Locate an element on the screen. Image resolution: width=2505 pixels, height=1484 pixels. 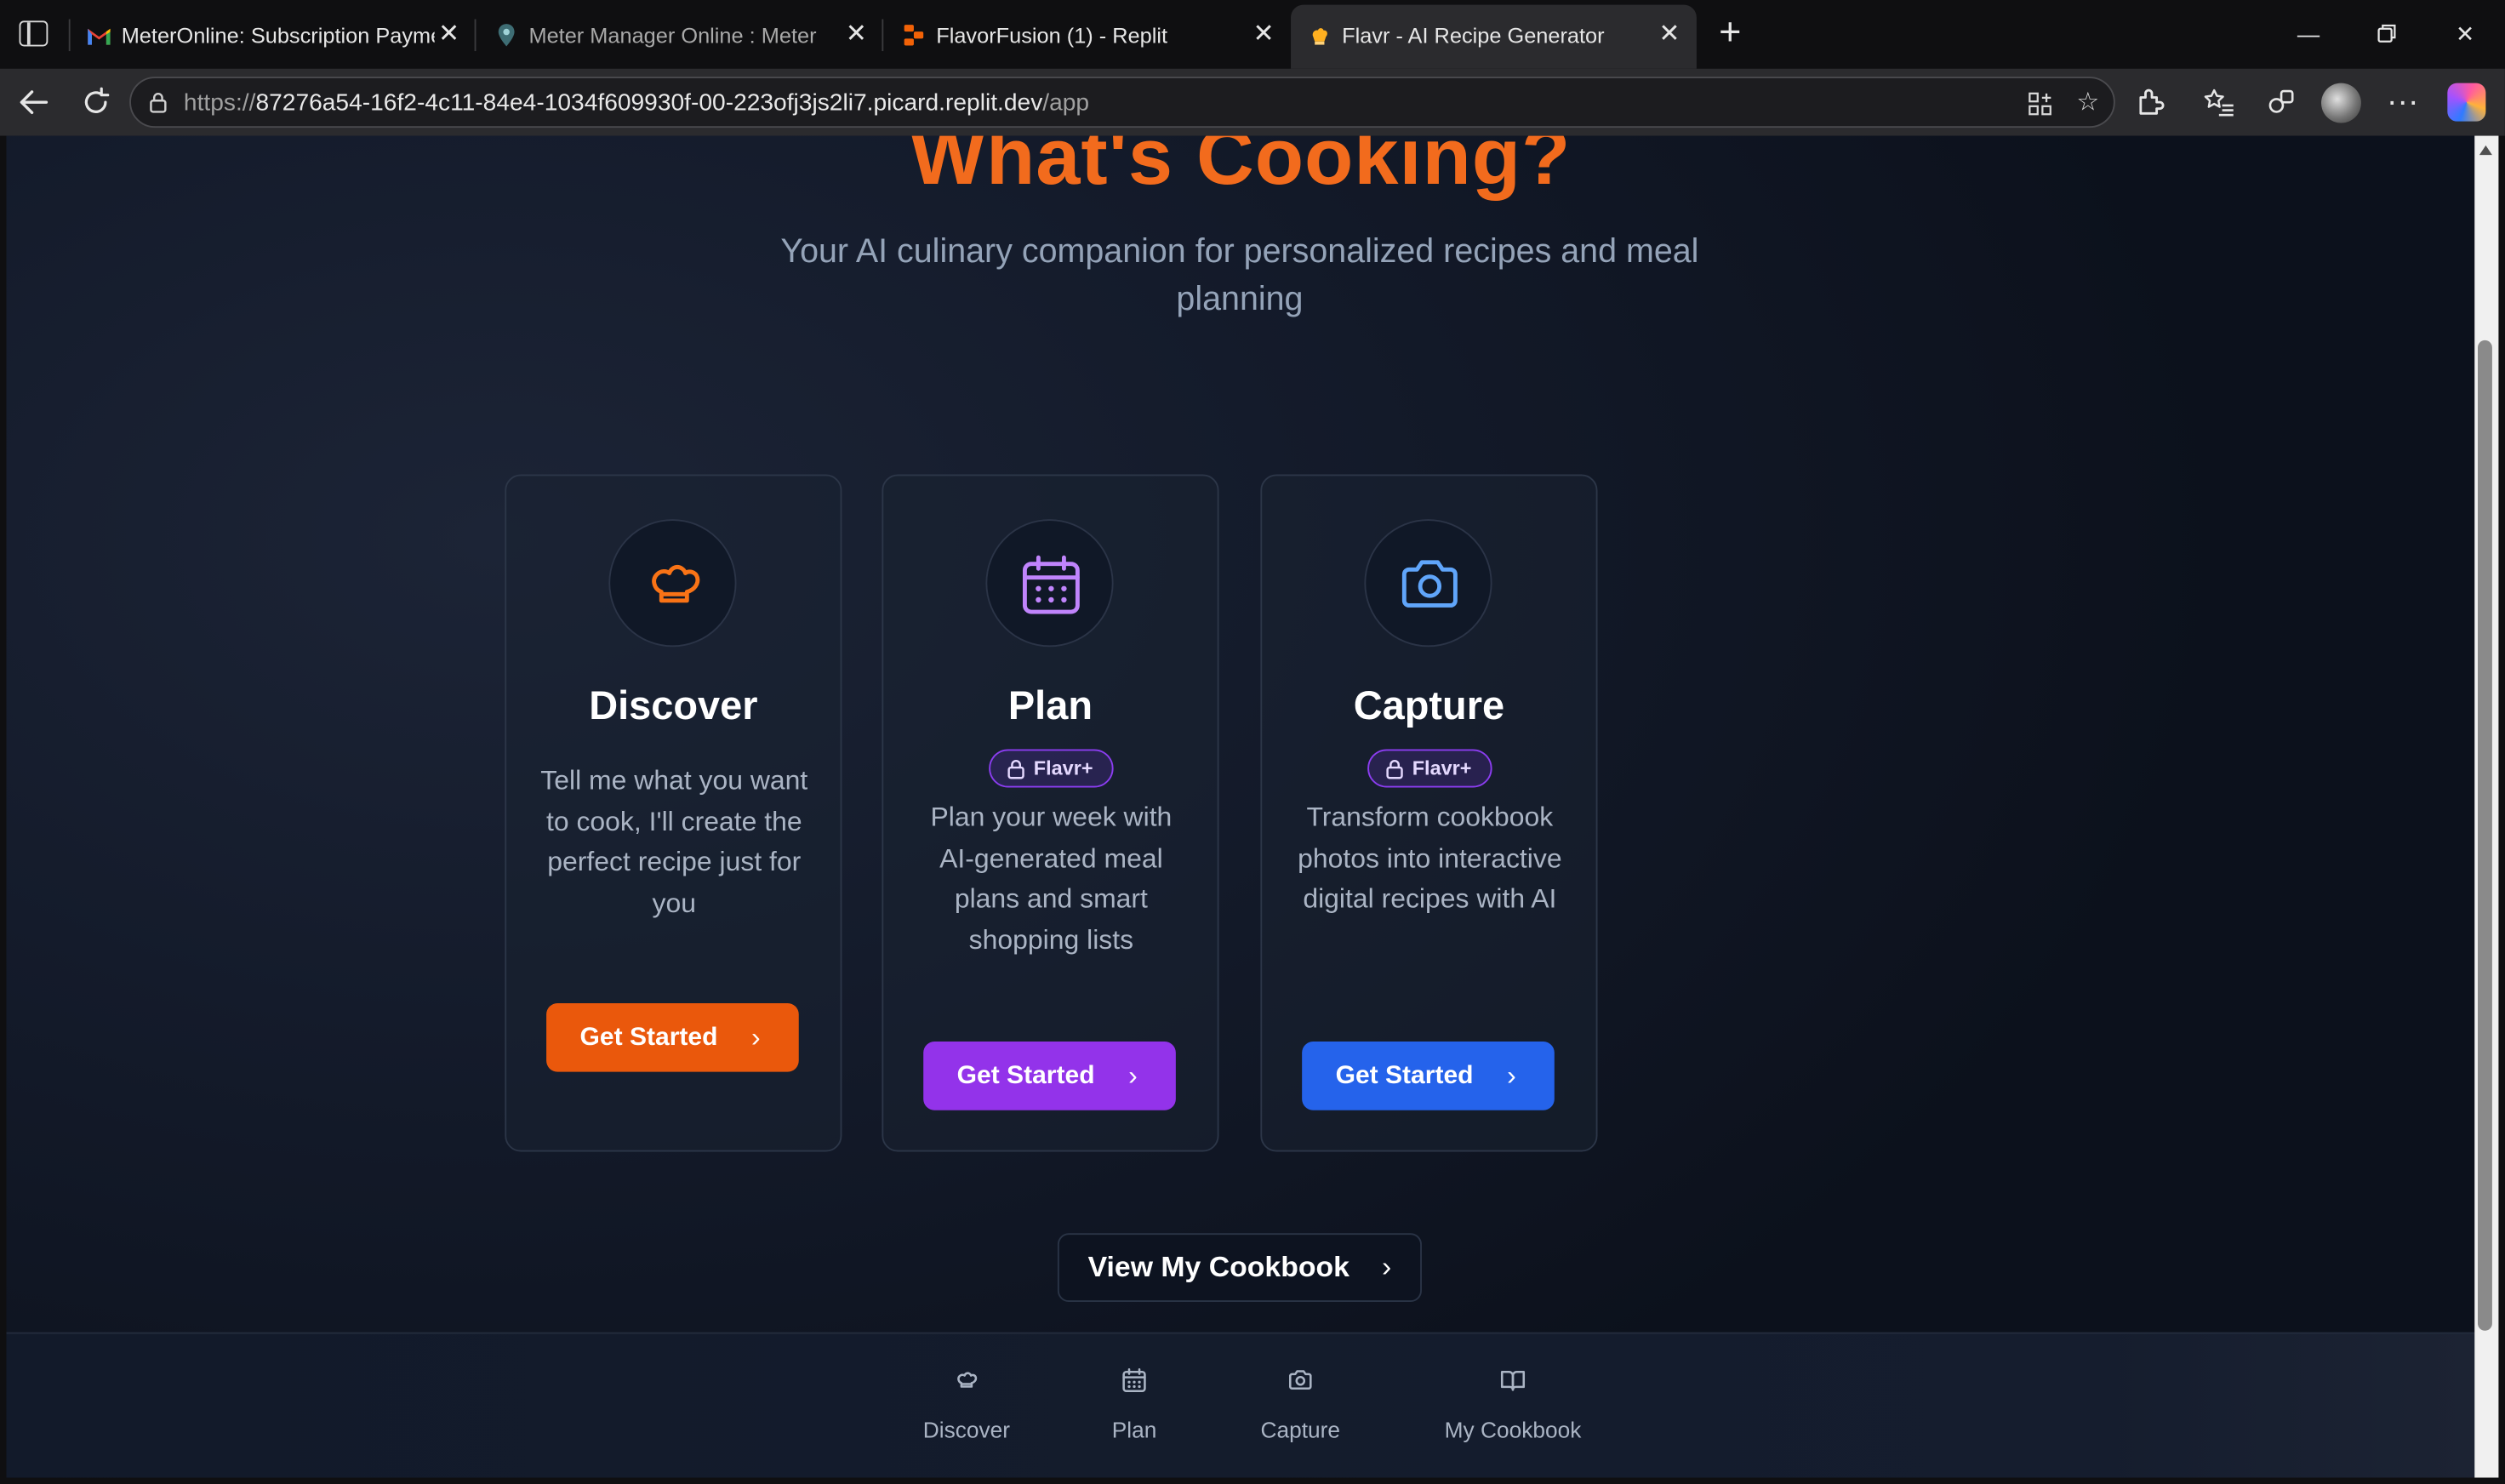
profile-avatar is located at coordinates (2341, 103).